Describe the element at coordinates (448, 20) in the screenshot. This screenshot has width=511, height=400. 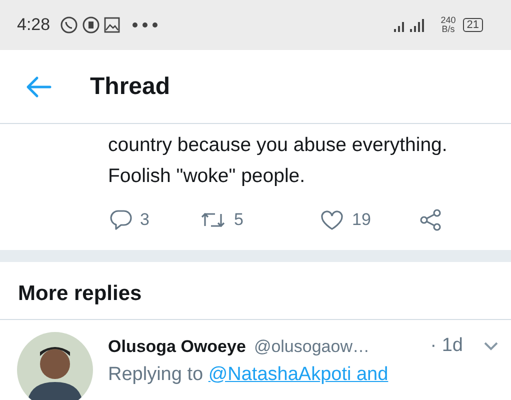
I see `data-speed-value: 240` at that location.